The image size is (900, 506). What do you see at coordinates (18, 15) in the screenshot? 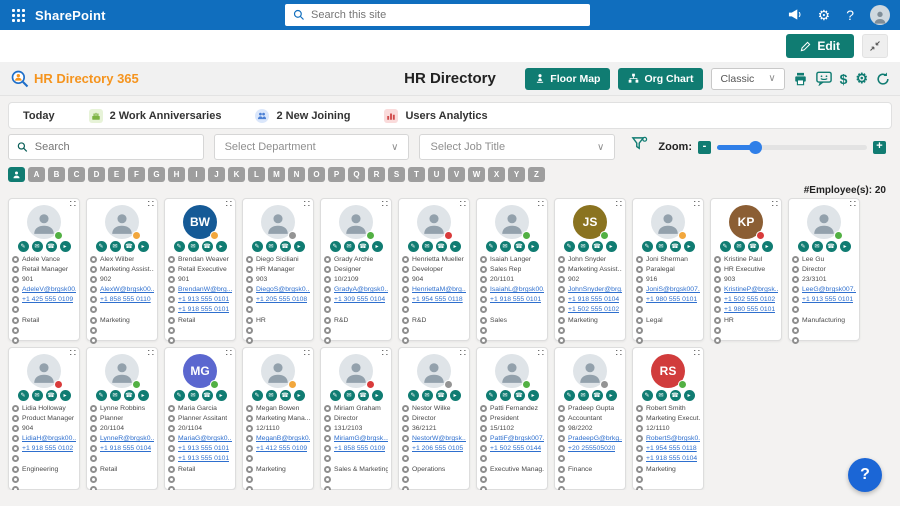
I see `waffle-icon` at bounding box center [18, 15].